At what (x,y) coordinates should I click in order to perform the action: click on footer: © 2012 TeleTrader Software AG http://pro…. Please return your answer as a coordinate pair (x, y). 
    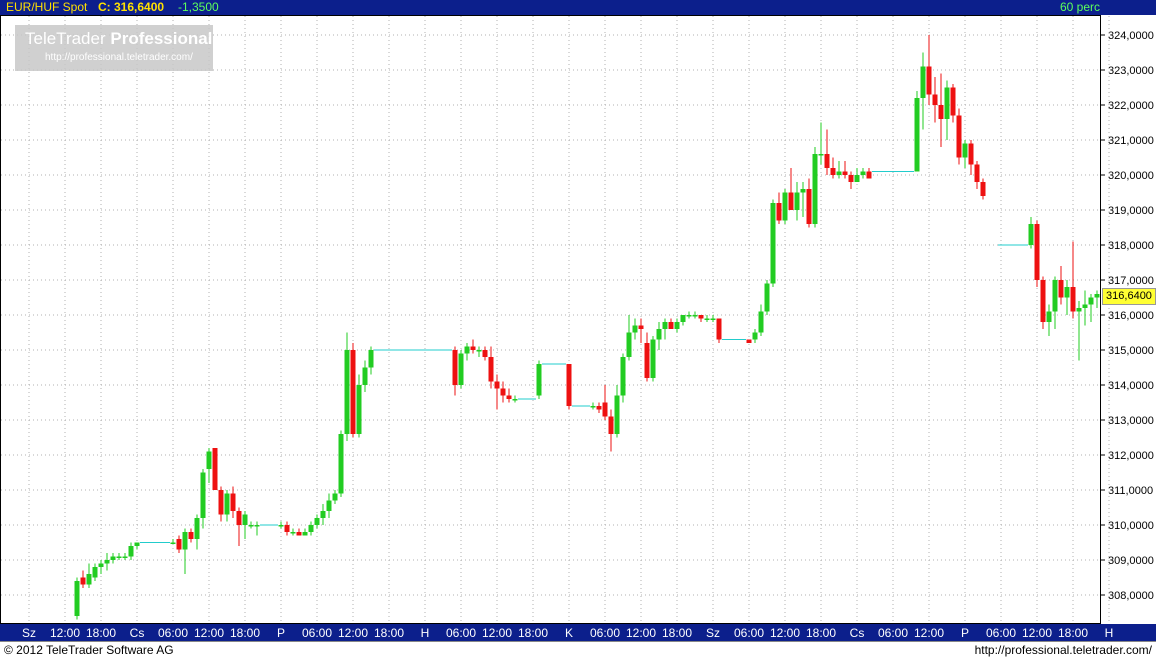
    Looking at the image, I should click on (578, 650).